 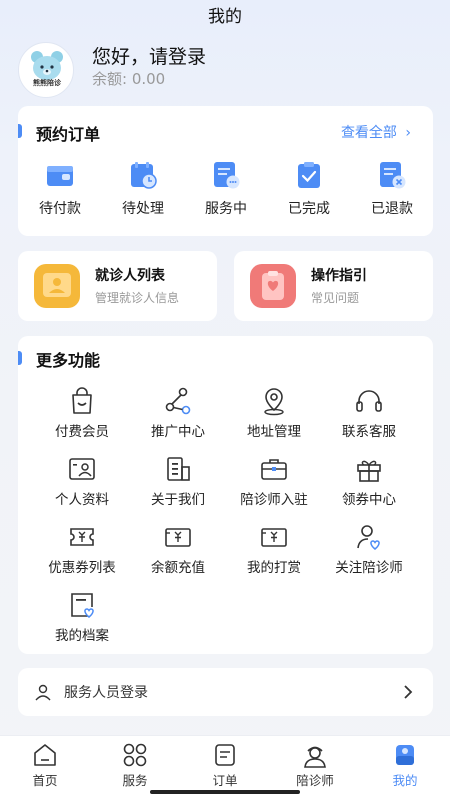 What do you see at coordinates (369, 568) in the screenshot?
I see `func-label: 关注陪诊师` at bounding box center [369, 568].